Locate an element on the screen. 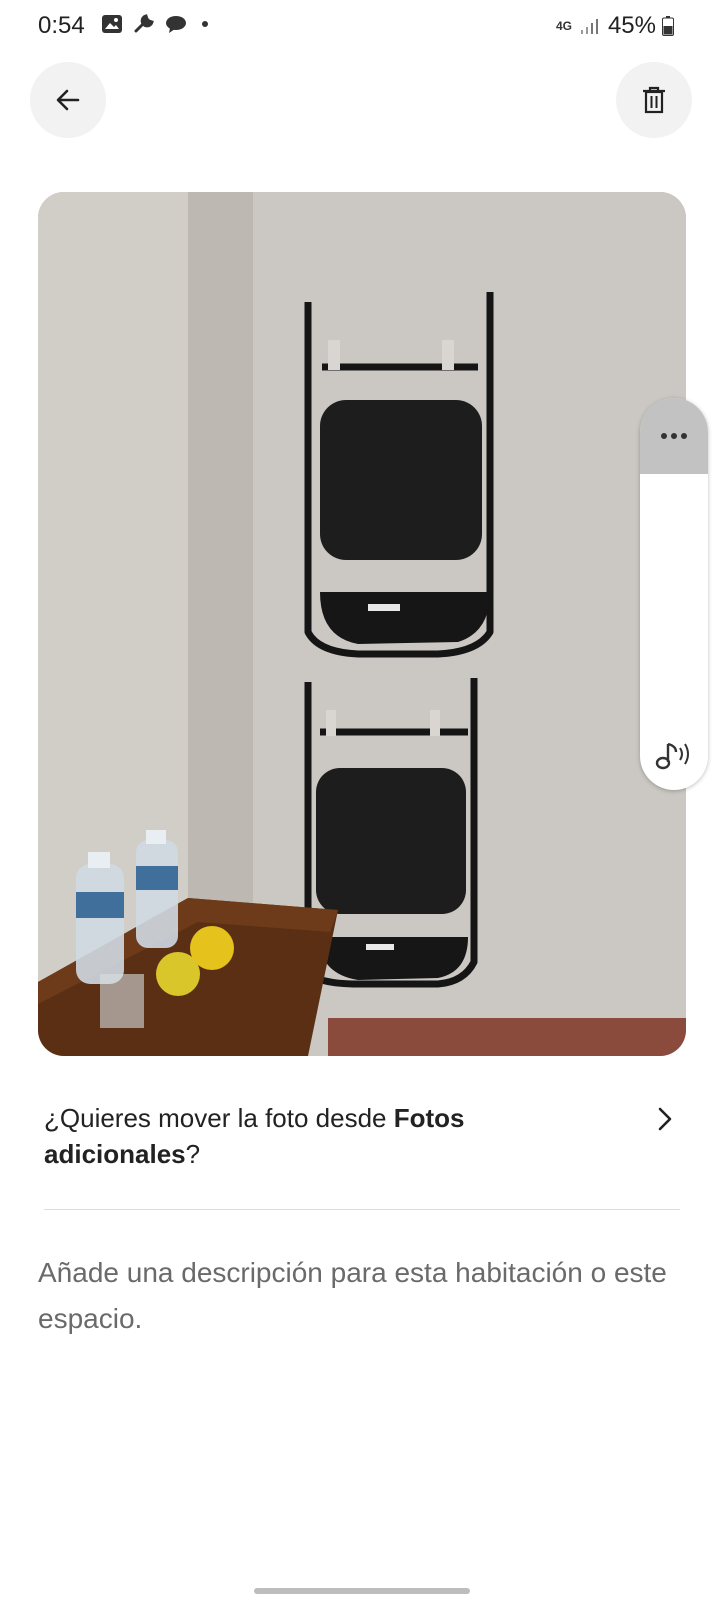 The height and width of the screenshot is (1600, 720). move-photo-suffix: ? is located at coordinates (193, 1154).